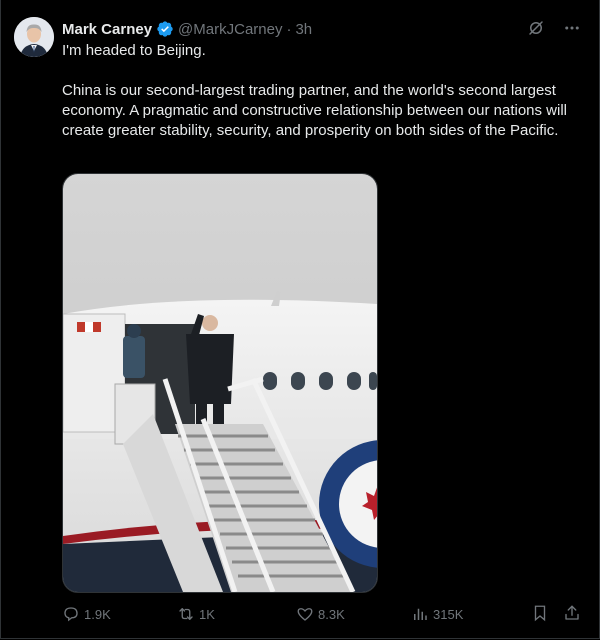 This screenshot has height=640, width=600. What do you see at coordinates (97, 614) in the screenshot?
I see `reply-count: 1.9K` at bounding box center [97, 614].